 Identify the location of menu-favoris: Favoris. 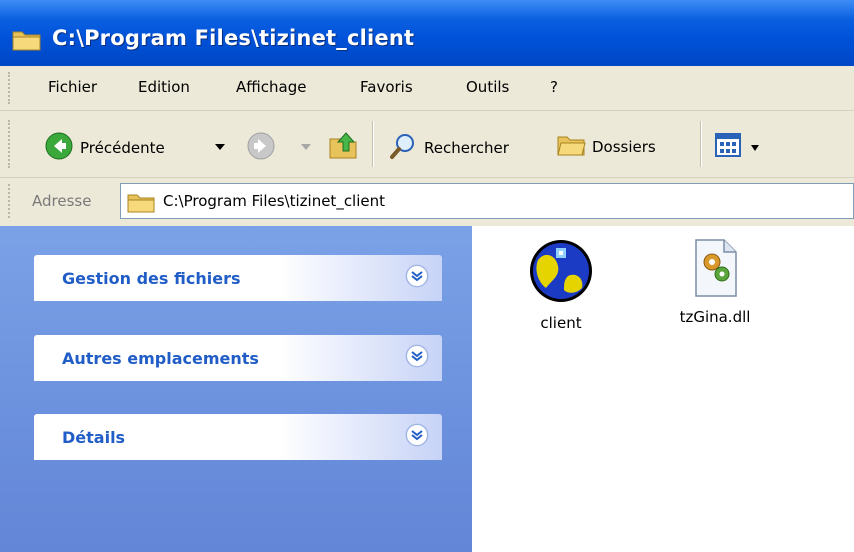
(386, 87).